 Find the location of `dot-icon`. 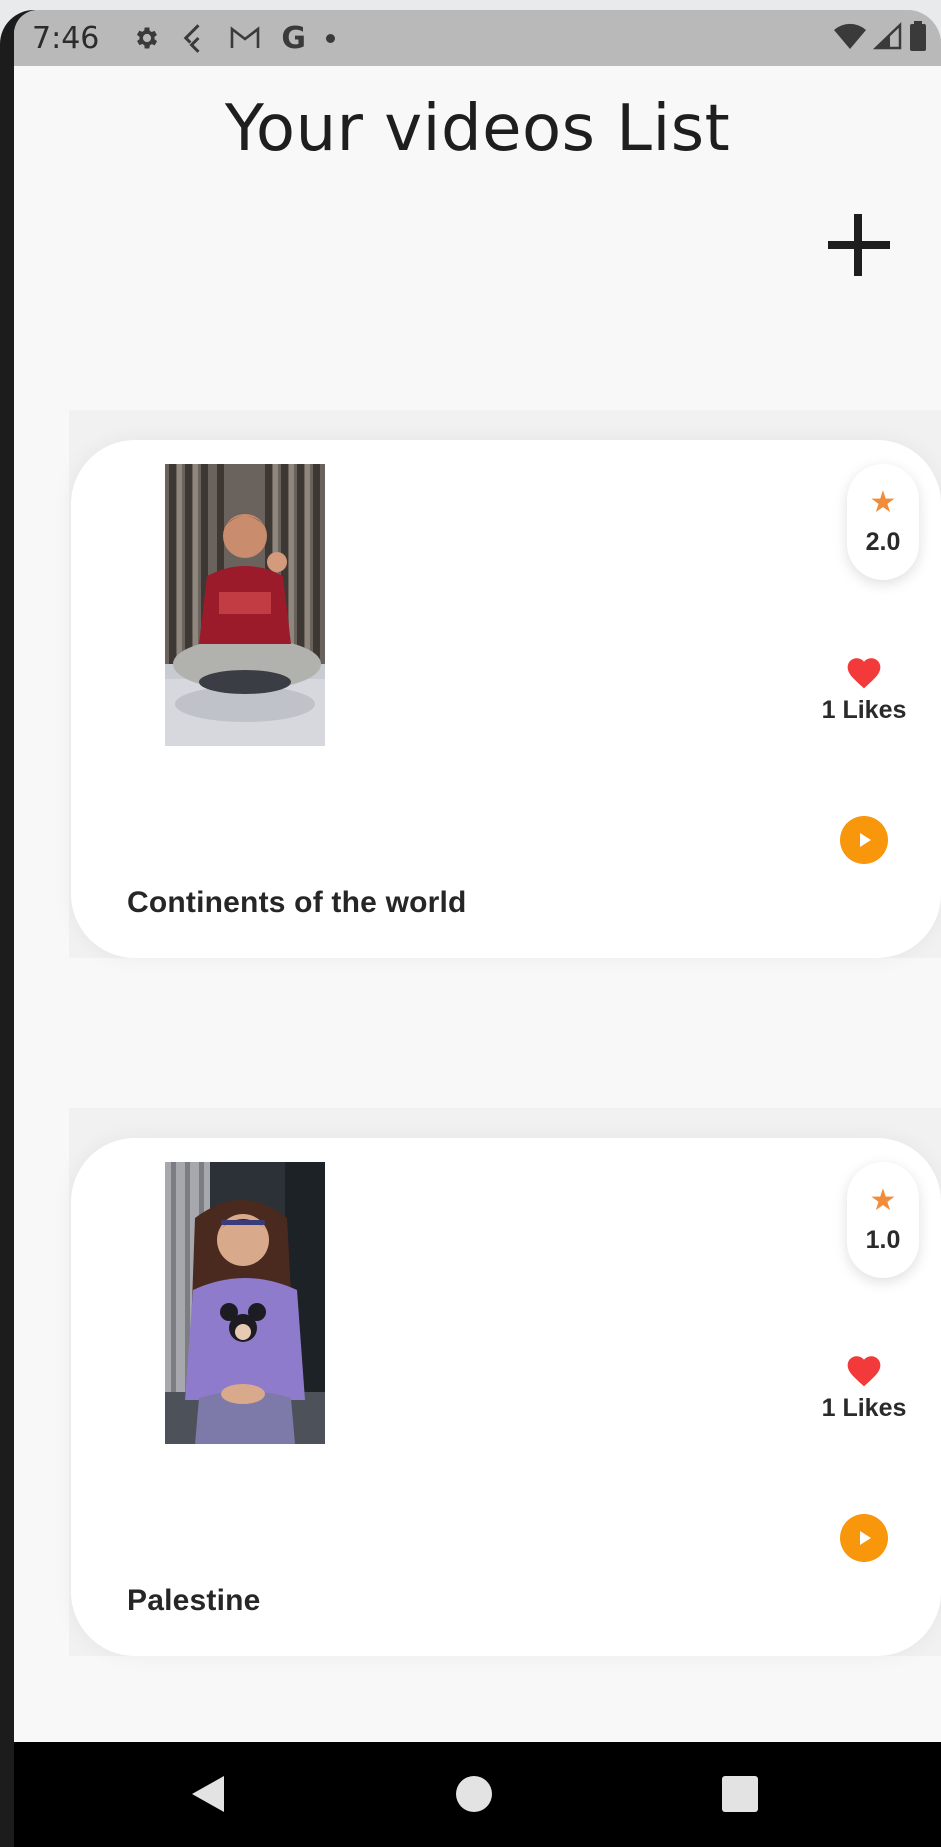

dot-icon is located at coordinates (330, 38).